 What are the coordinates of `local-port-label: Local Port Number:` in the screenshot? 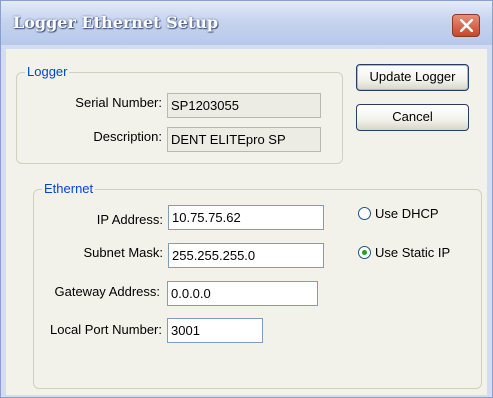 It's located at (106, 329).